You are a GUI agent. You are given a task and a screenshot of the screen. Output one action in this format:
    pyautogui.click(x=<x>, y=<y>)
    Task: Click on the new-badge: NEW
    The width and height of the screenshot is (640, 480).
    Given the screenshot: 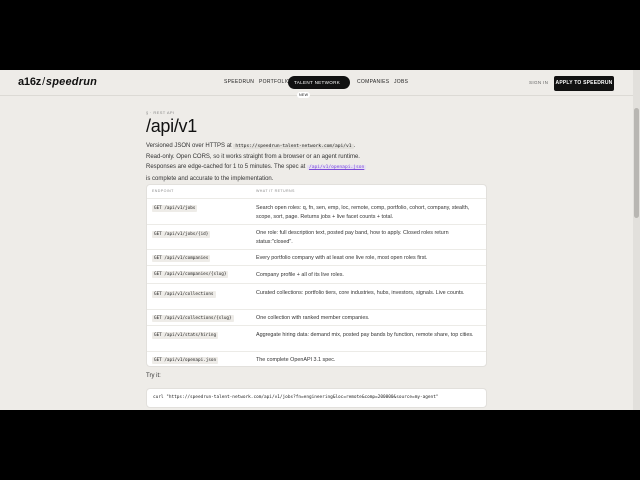 What is the action you would take?
    pyautogui.click(x=304, y=95)
    